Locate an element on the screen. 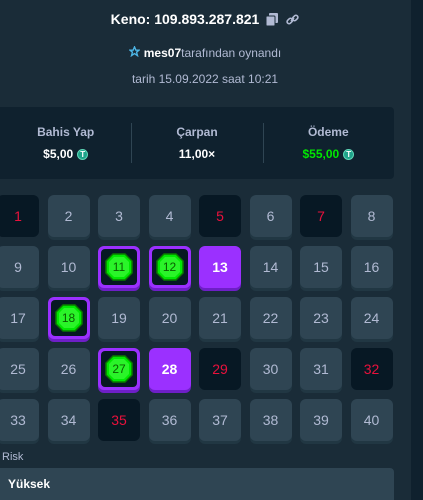 The image size is (423, 500). gem-icon: 11 is located at coordinates (119, 267).